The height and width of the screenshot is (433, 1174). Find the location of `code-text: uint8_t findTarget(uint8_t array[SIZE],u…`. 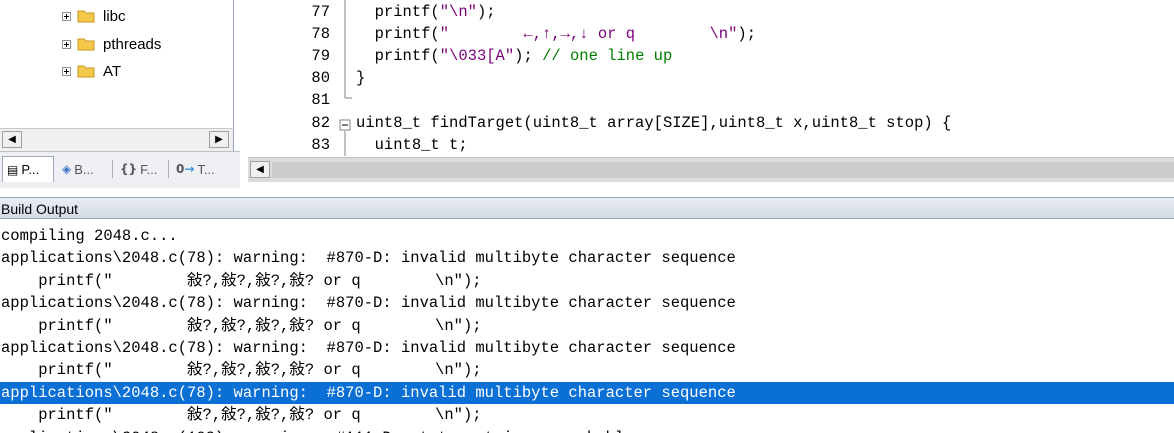

code-text: uint8_t findTarget(uint8_t array[SIZE],u… is located at coordinates (654, 123).